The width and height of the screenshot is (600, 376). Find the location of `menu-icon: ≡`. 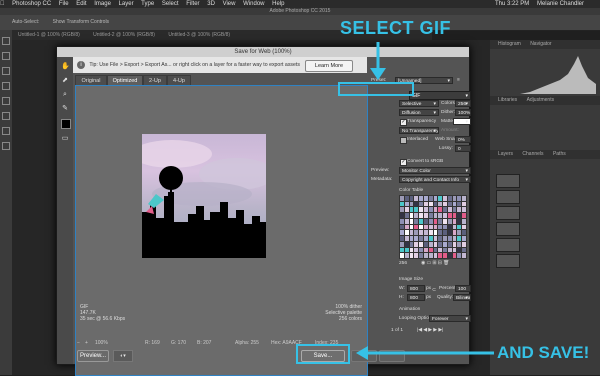

menu-icon: ≡ is located at coordinates (458, 80).